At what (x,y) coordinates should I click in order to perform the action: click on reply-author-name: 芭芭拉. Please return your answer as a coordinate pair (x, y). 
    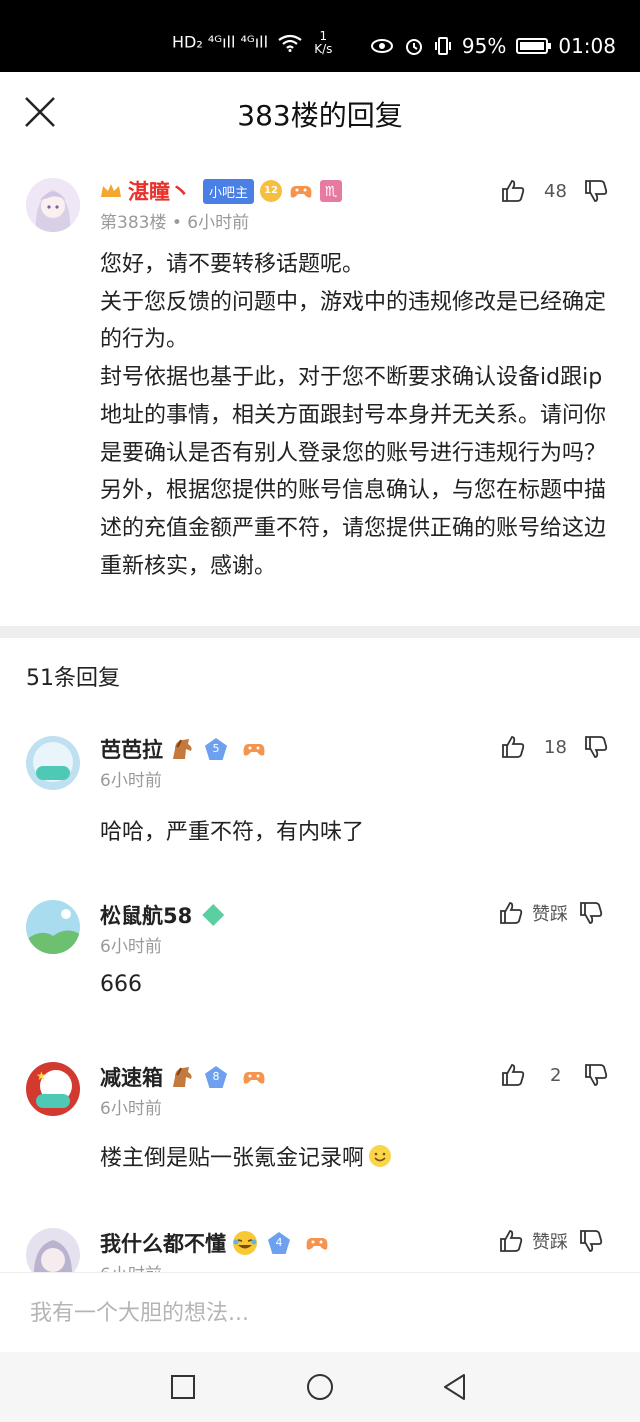
    Looking at the image, I should click on (131, 749).